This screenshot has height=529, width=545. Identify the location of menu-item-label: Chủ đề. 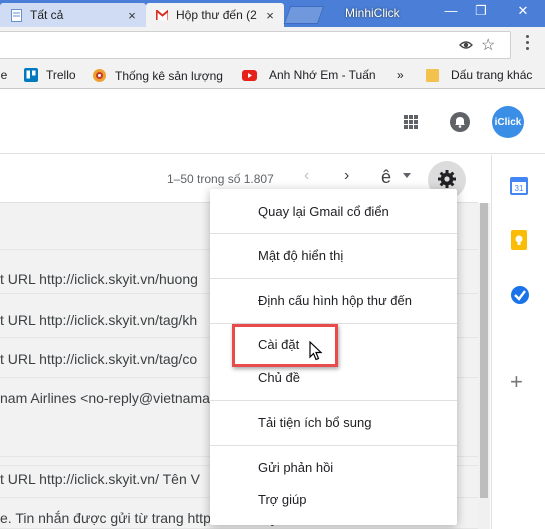
(279, 377).